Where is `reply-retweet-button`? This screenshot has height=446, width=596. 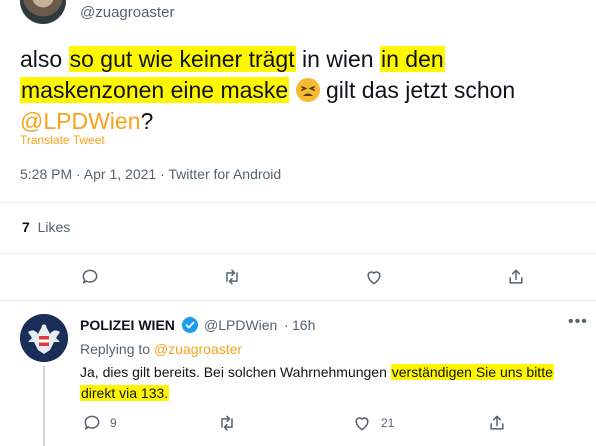
reply-retweet-button is located at coordinates (227, 423).